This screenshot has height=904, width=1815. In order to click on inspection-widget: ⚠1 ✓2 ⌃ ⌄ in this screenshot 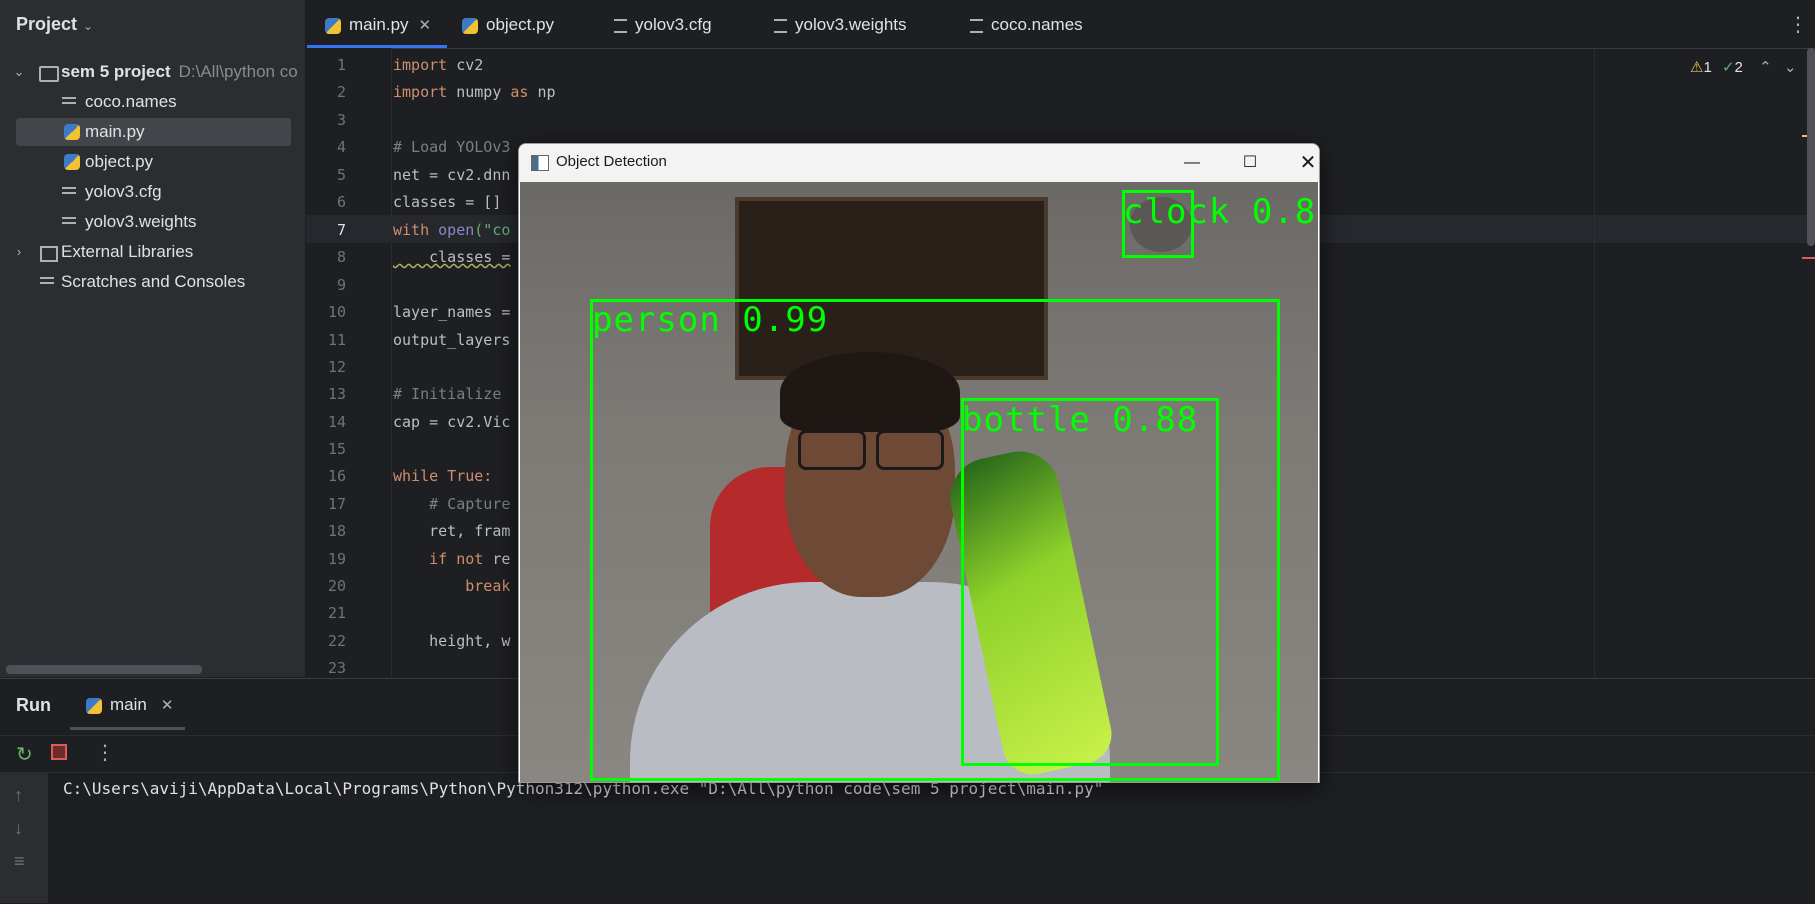, I will do `click(1743, 67)`.